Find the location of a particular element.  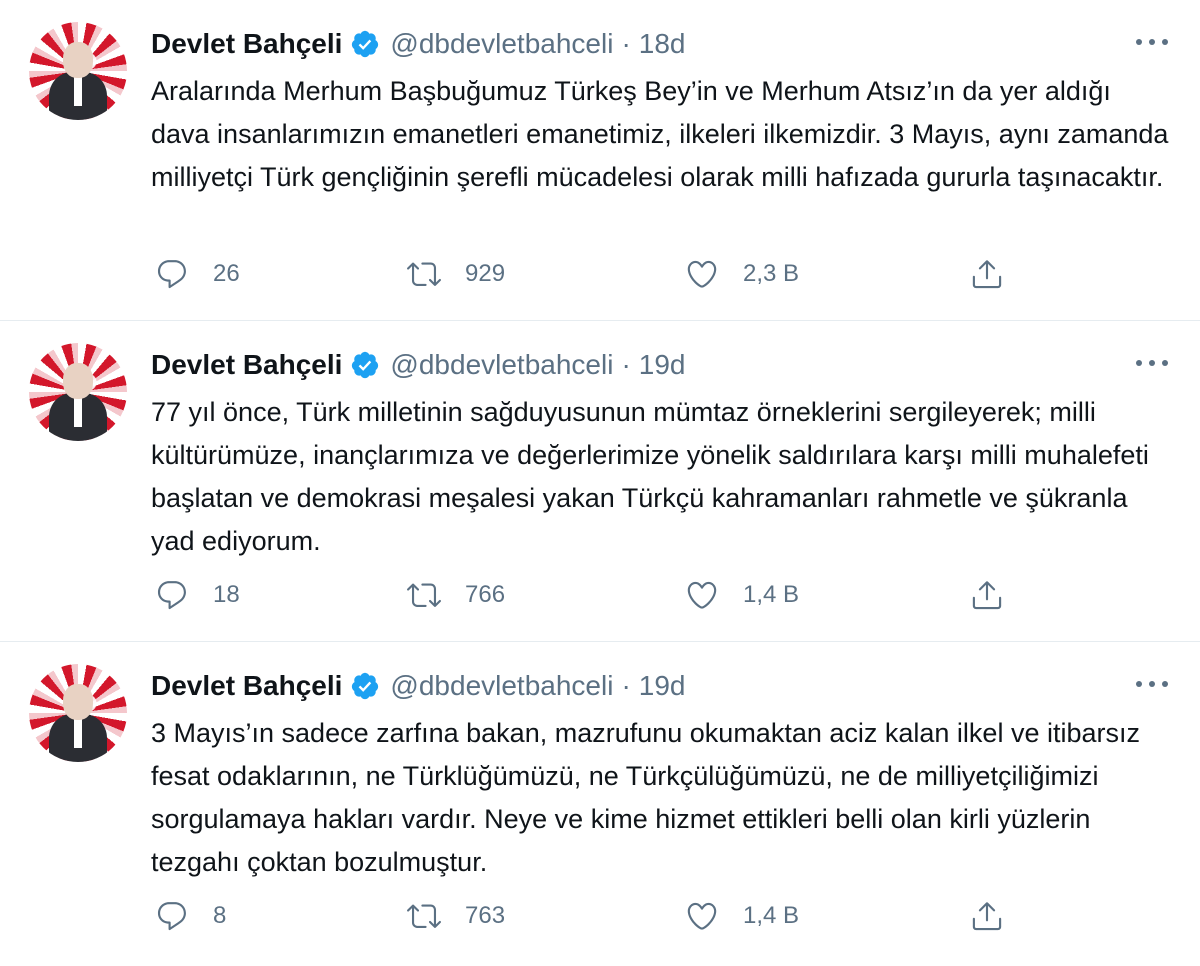

retweet-button: 766 is located at coordinates (456, 595).